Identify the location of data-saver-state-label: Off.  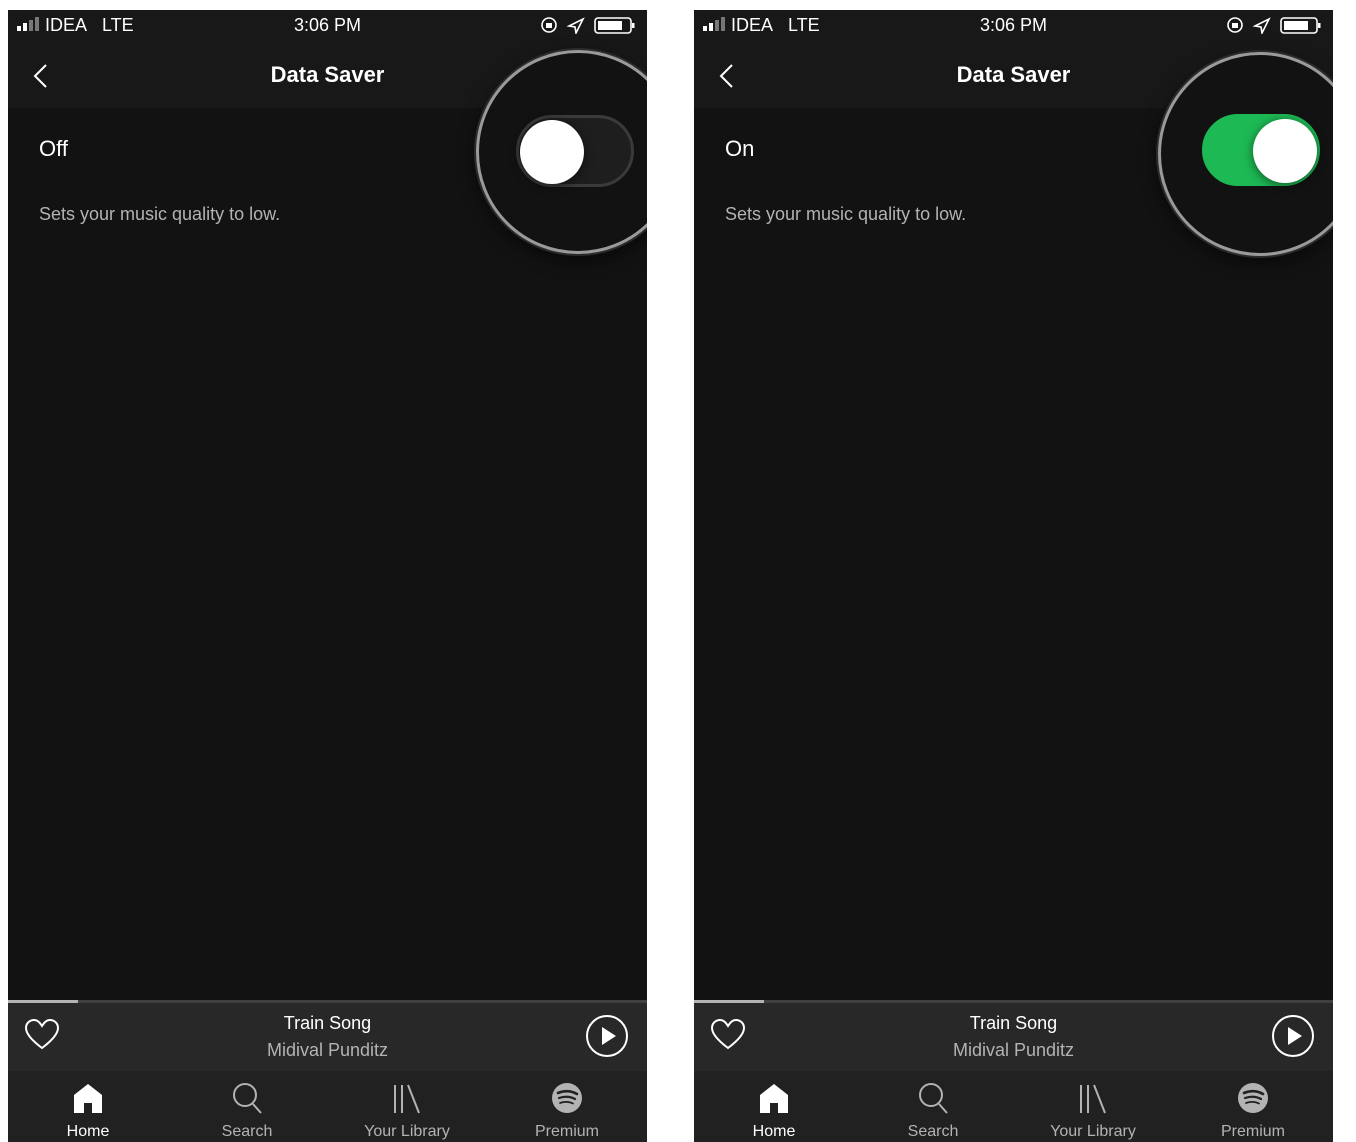
(53, 148).